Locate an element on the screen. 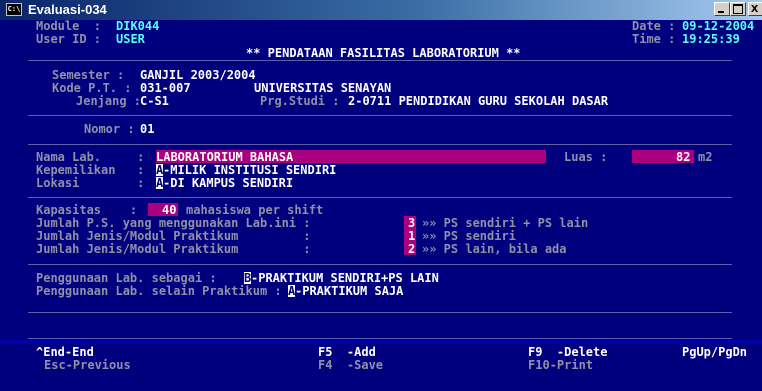 The width and height of the screenshot is (762, 391). nomor-label: Nomor : is located at coordinates (109, 129).